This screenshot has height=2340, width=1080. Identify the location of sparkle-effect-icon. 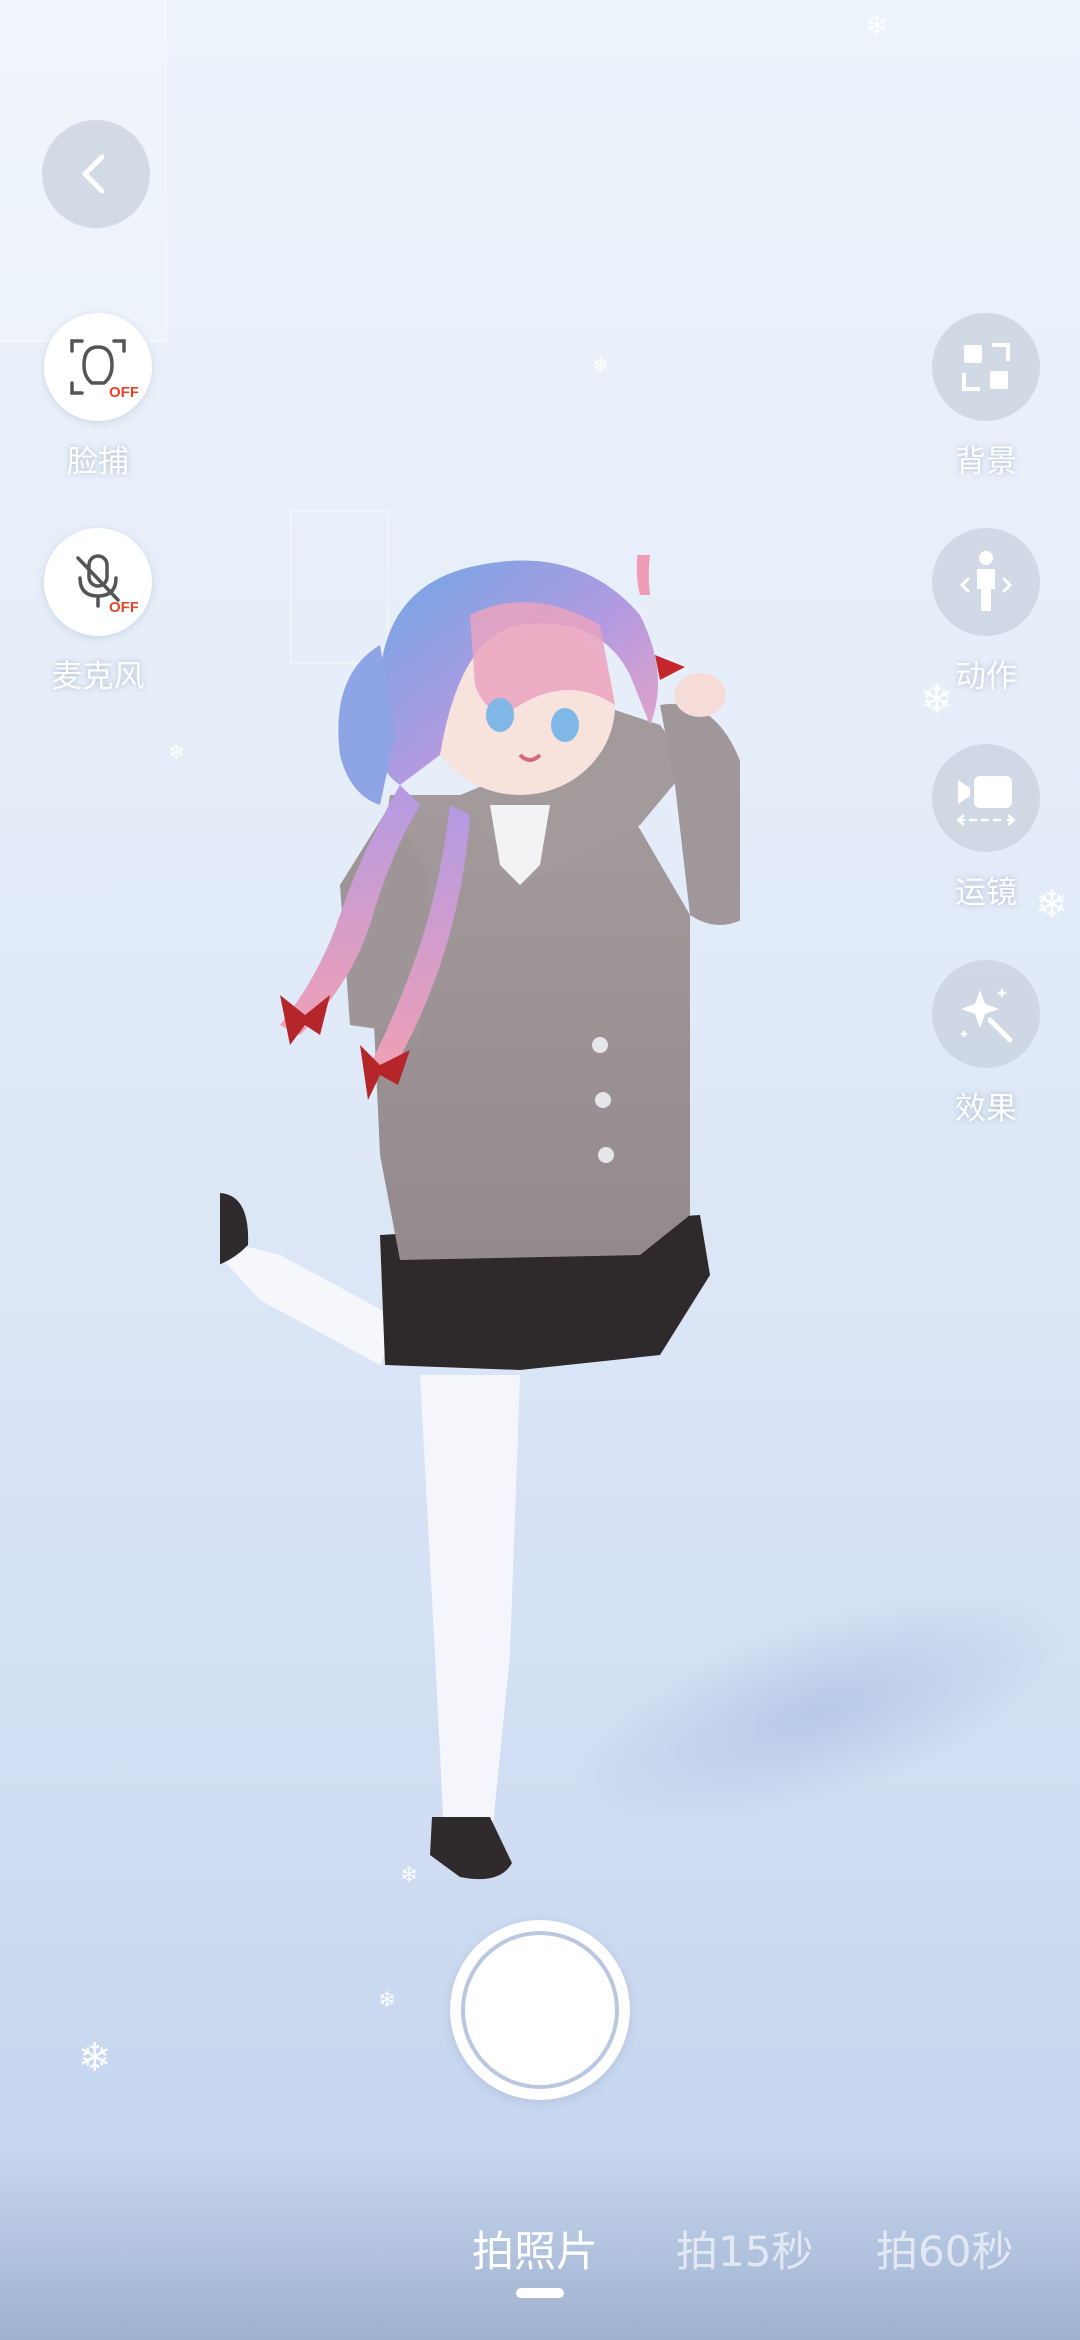
(986, 1015).